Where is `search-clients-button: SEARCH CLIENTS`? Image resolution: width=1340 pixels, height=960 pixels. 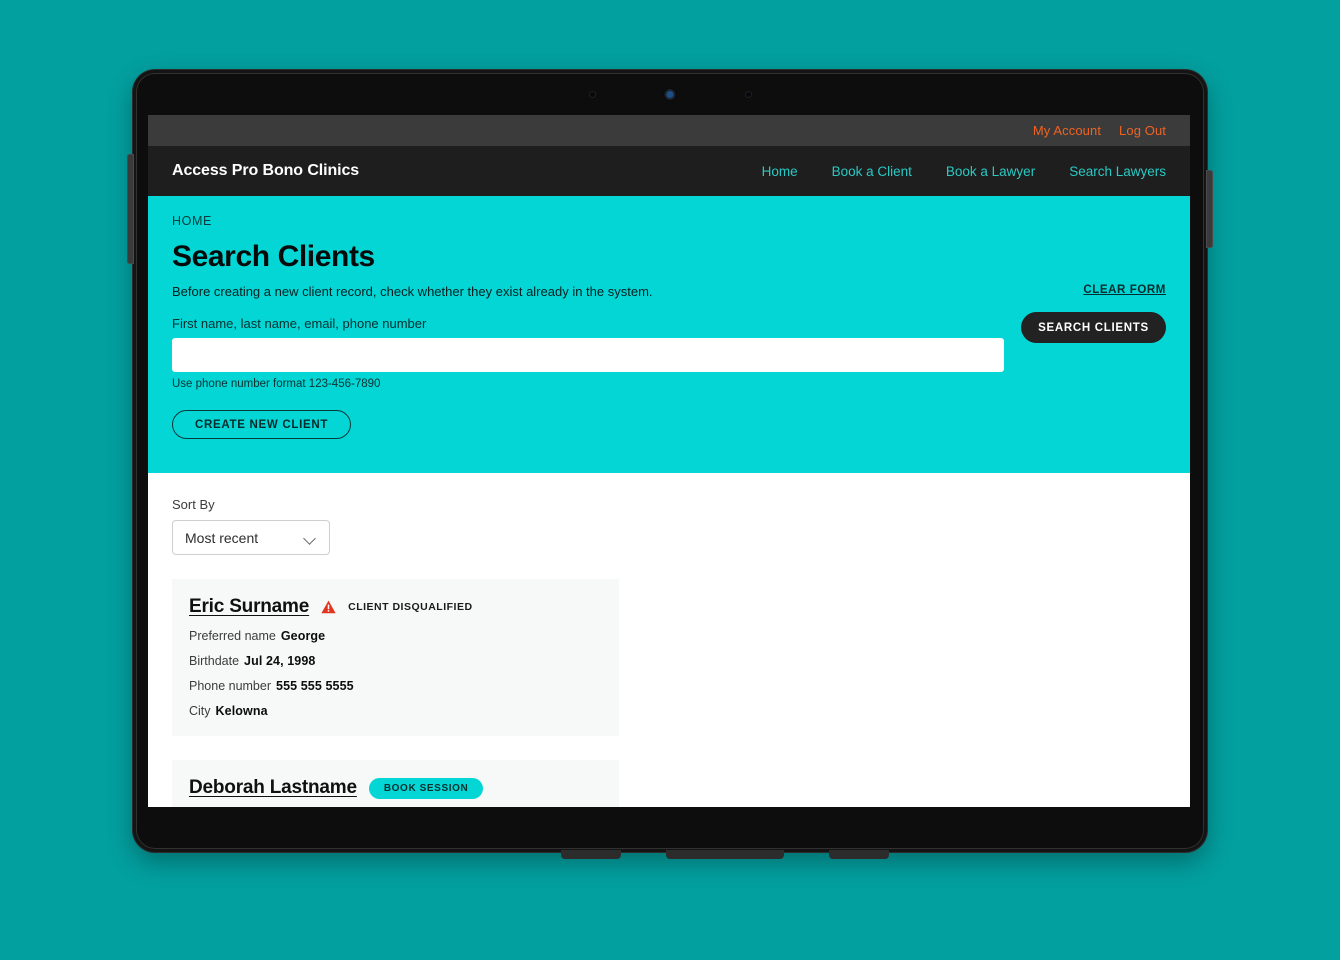
search-clients-button: SEARCH CLIENTS is located at coordinates (1093, 327).